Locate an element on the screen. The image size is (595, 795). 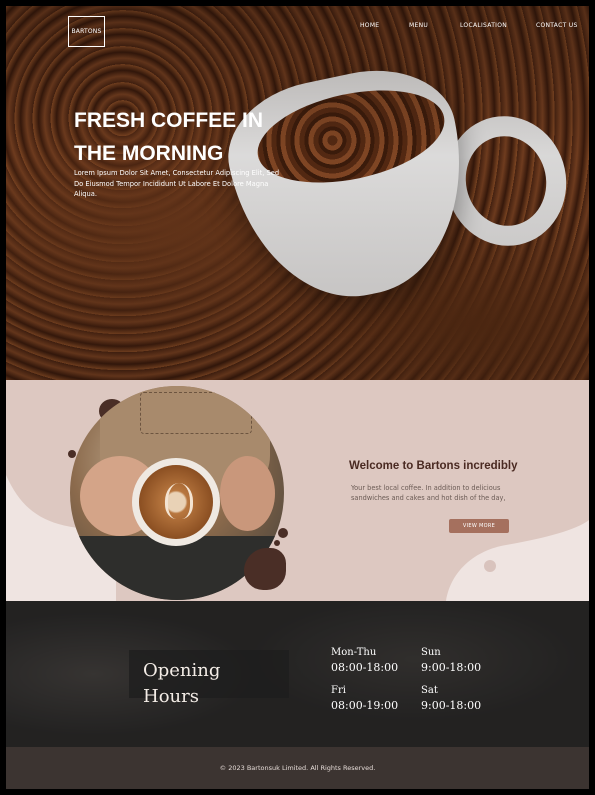
hours-entry: Mon-Thu 08:00-18:00 is located at coordinates (364, 660).